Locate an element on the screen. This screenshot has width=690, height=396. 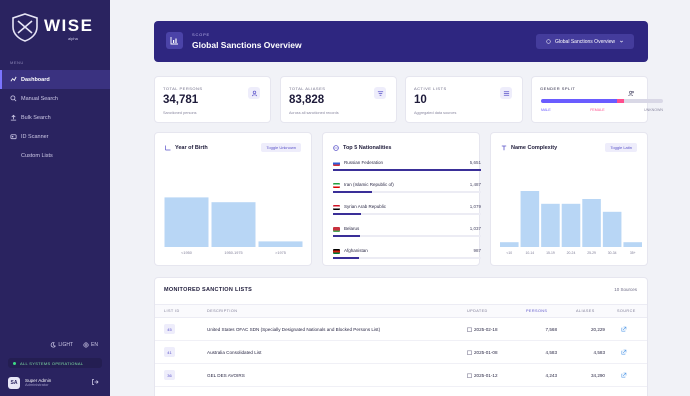
header-list-id: LIST ID is located at coordinates (172, 311).